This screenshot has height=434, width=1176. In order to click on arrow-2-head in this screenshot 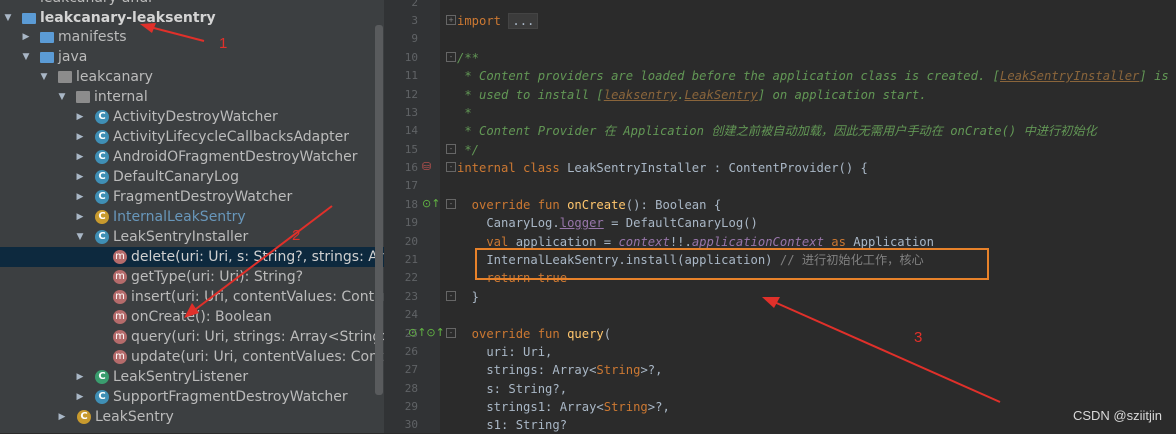, I will do `click(191, 310)`.